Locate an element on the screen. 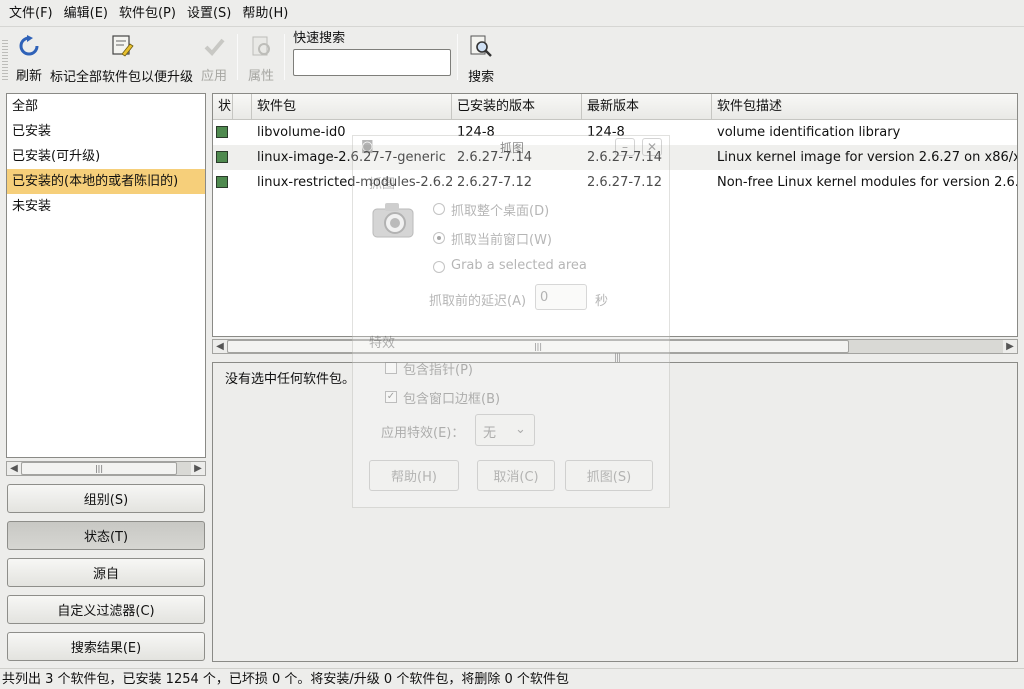 This screenshot has width=1024, height=689. status-button-label: 状态(T) is located at coordinates (106, 537).